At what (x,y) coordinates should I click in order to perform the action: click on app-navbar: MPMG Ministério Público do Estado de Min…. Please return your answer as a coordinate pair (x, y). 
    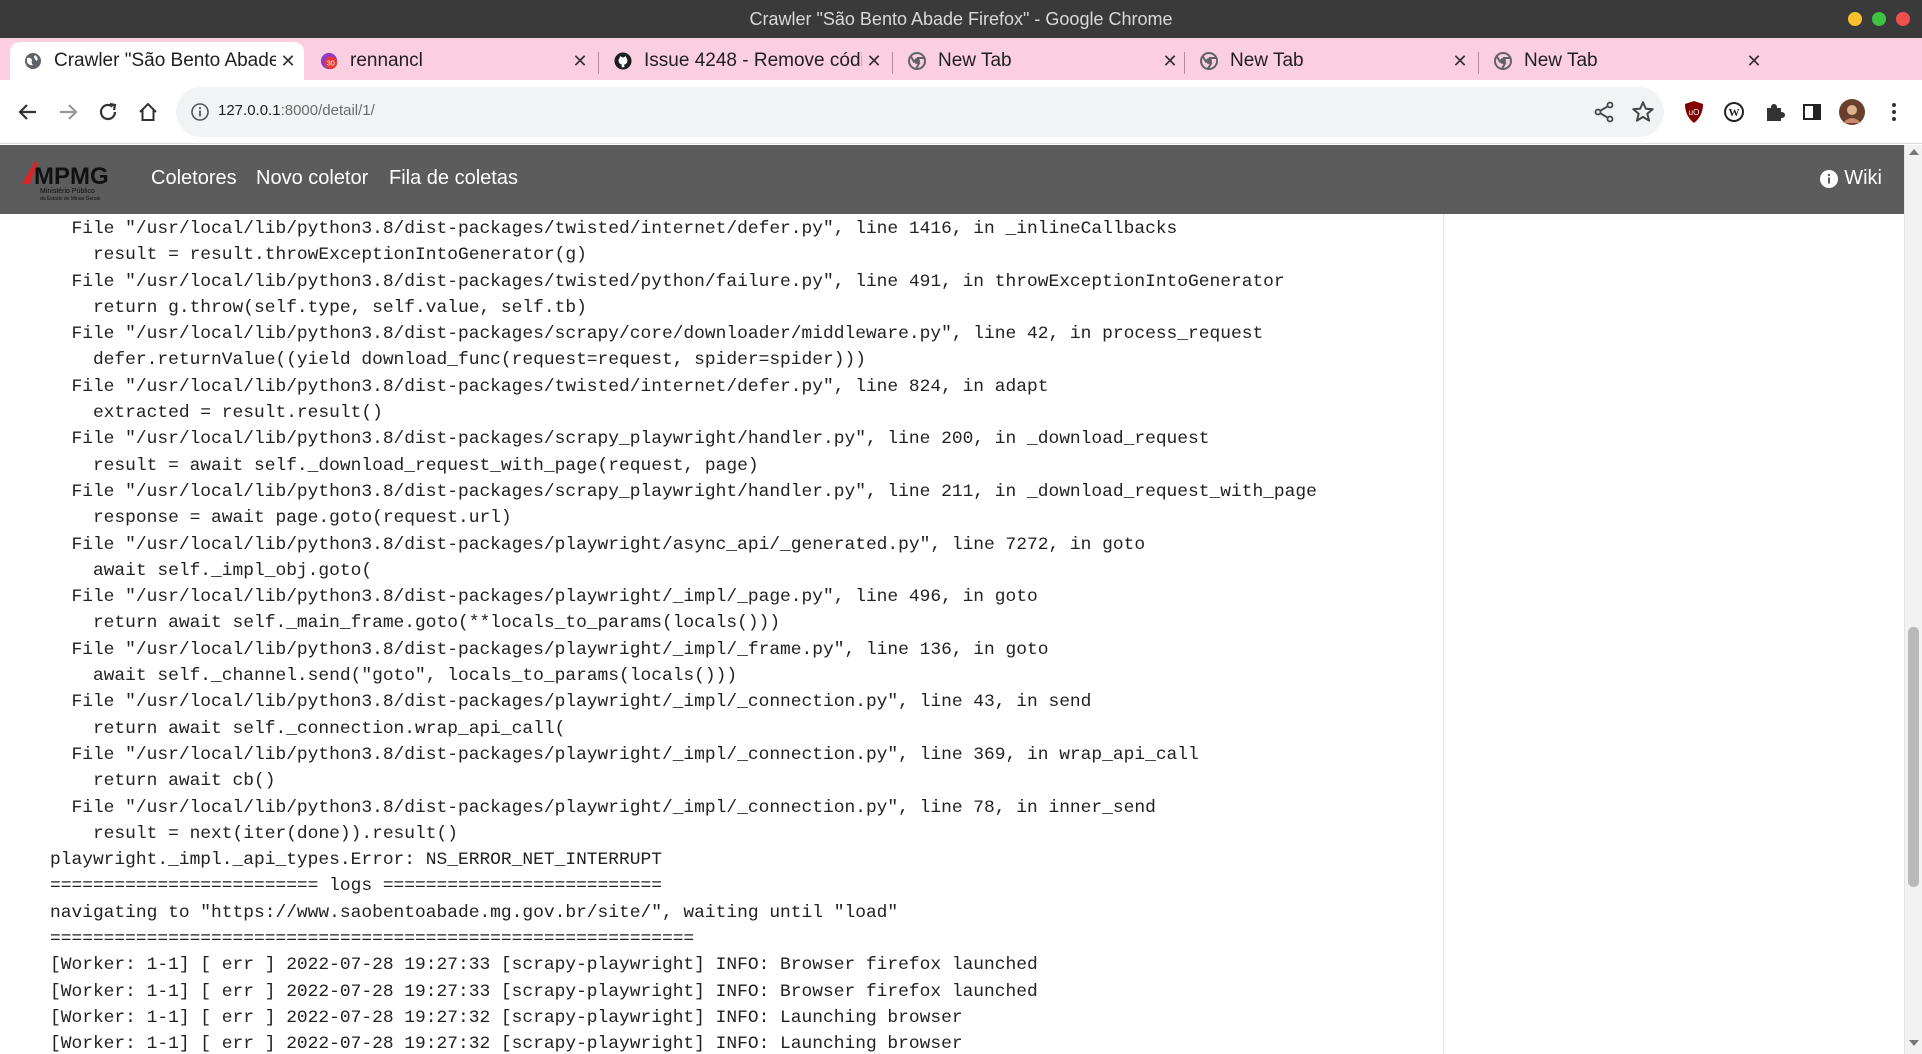
    Looking at the image, I should click on (952, 179).